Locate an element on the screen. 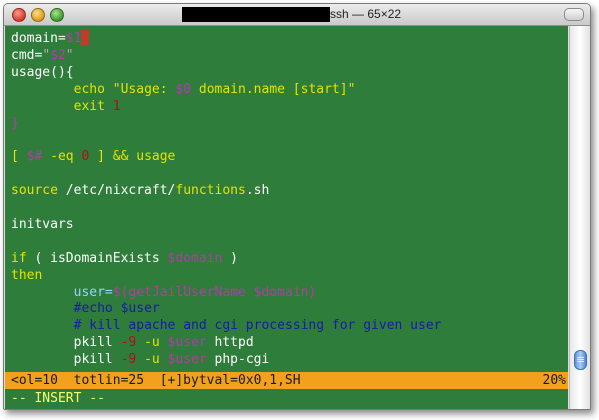 Image resolution: width=599 pixels, height=420 pixels. code-token: [ is located at coordinates (15, 157).